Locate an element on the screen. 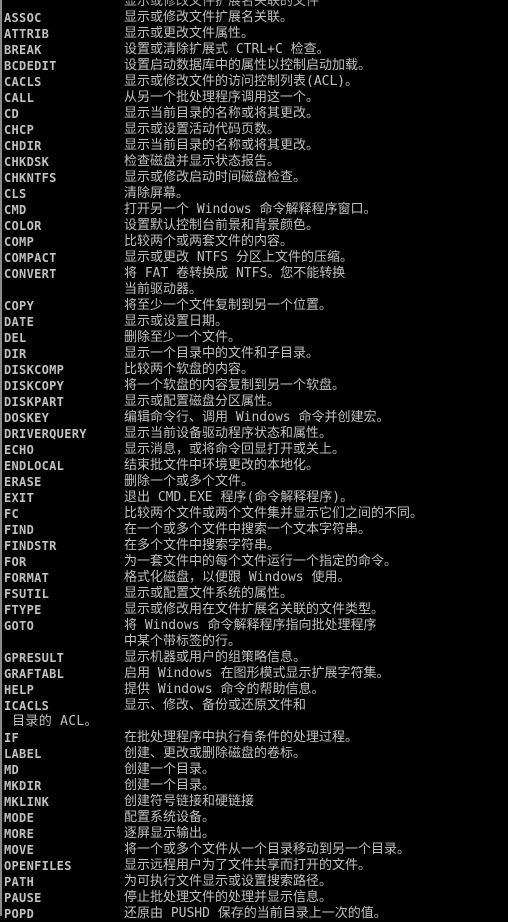  help-row: ICACLS 显示、修改、备份或还原文件和 is located at coordinates (256, 706).